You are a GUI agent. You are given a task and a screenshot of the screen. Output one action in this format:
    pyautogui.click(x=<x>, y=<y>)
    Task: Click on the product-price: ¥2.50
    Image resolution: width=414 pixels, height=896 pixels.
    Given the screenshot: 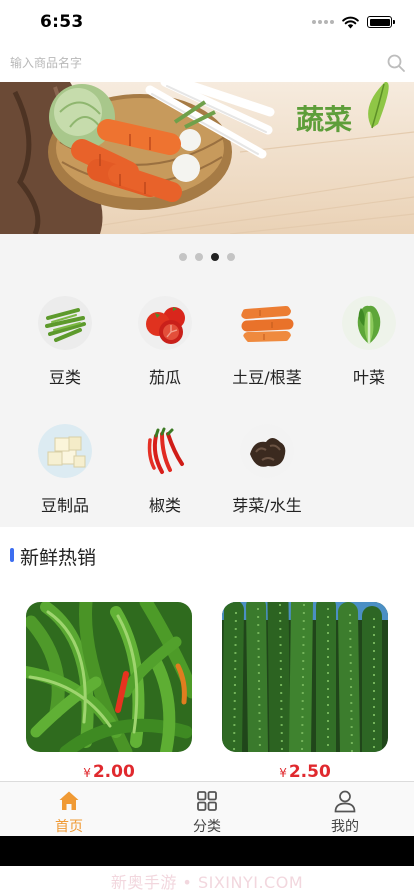 What is the action you would take?
    pyautogui.click(x=305, y=772)
    